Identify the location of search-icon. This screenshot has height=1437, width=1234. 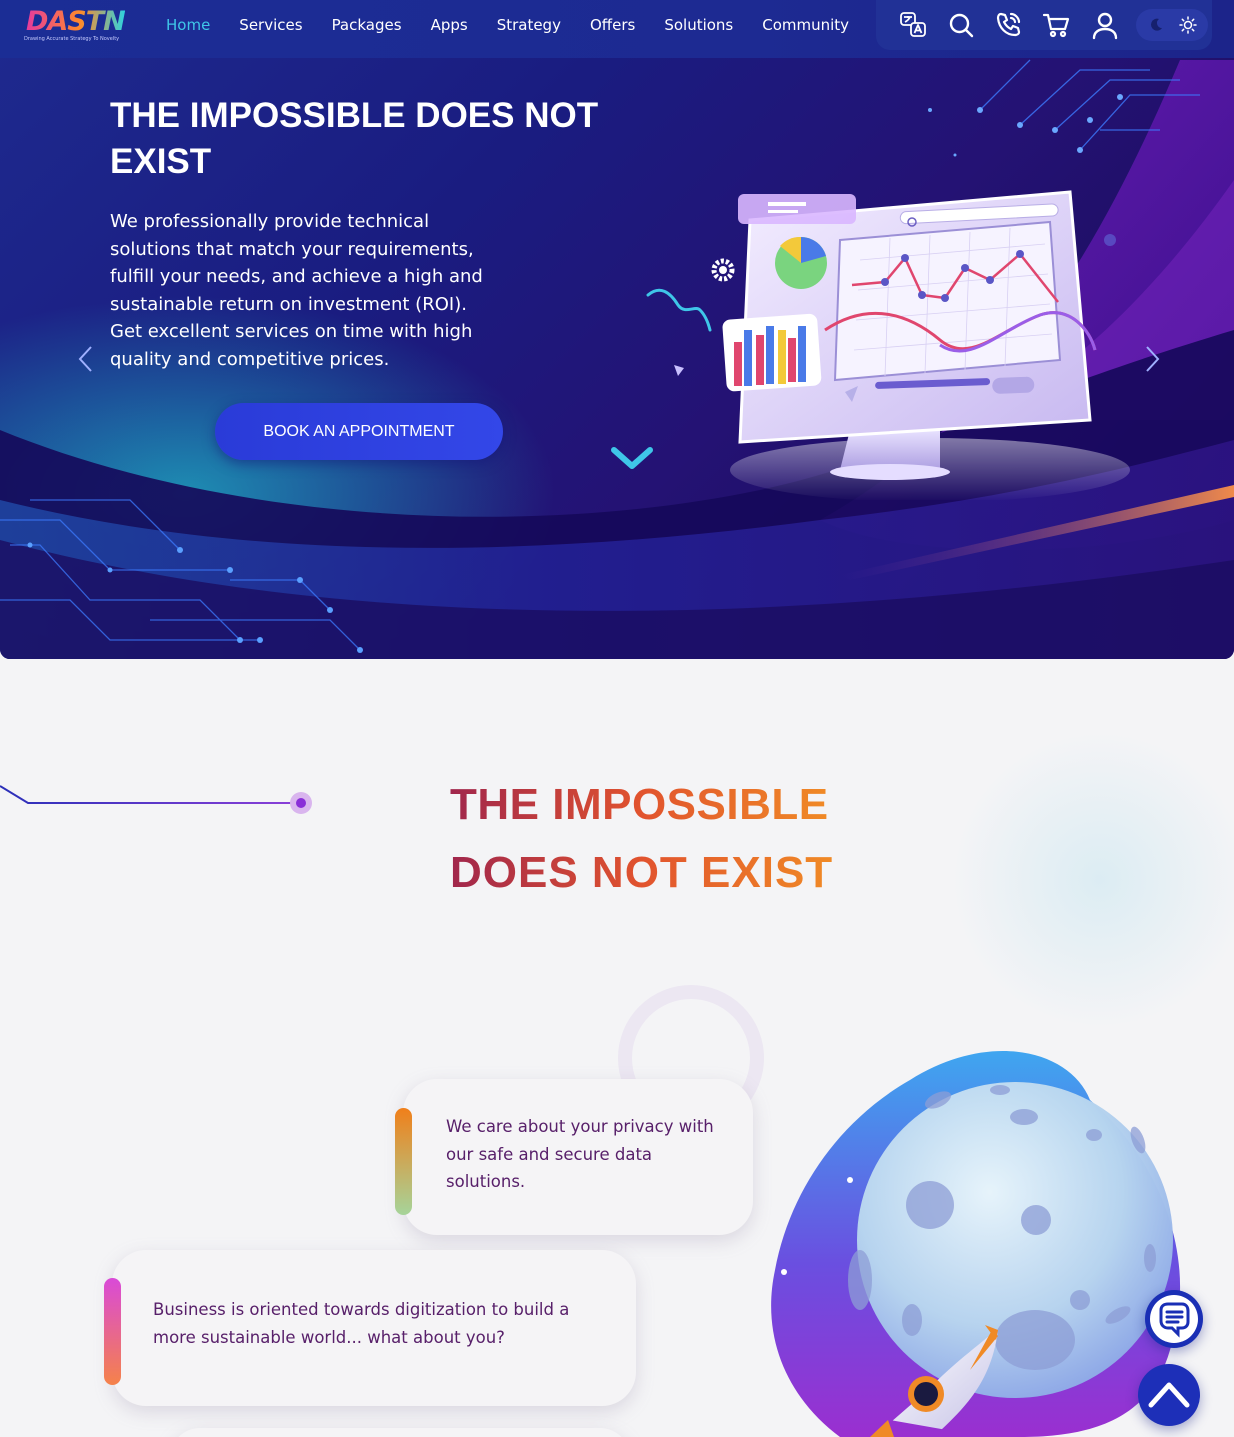
(961, 25).